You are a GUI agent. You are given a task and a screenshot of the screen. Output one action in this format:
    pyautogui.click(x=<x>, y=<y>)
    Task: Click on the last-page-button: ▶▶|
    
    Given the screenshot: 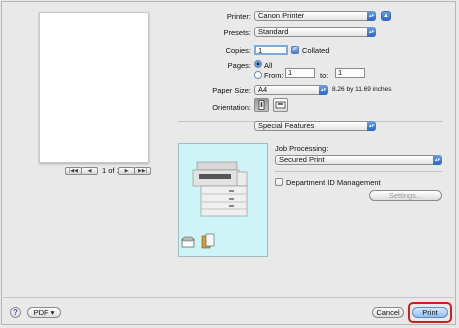 What is the action you would take?
    pyautogui.click(x=142, y=171)
    